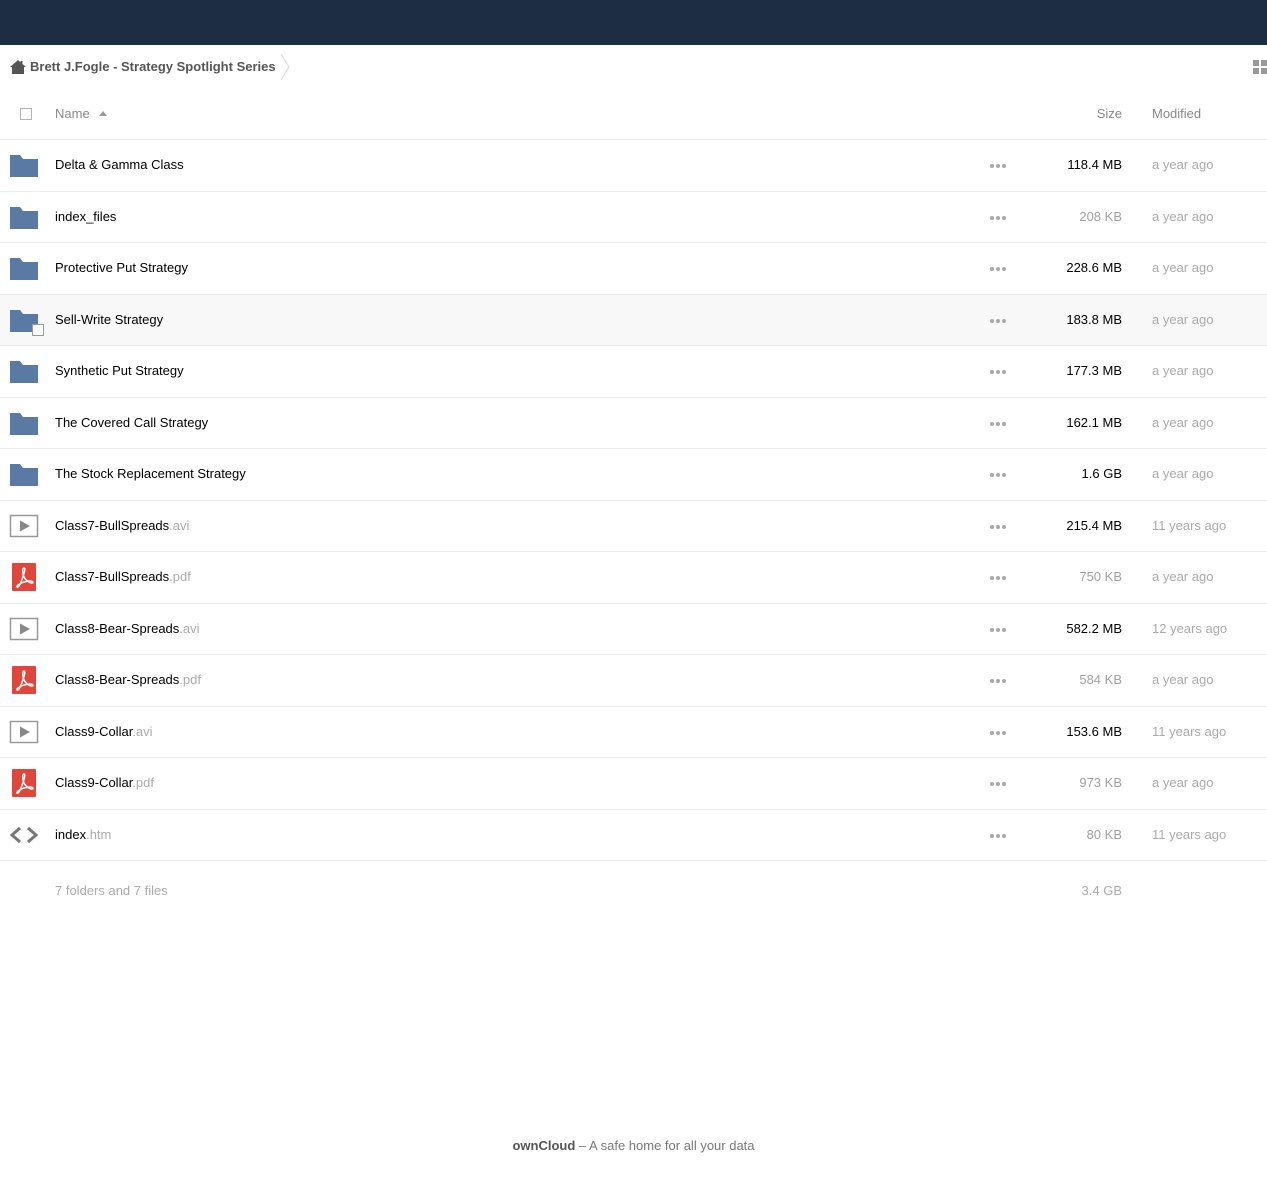 This screenshot has width=1267, height=1177. What do you see at coordinates (94, 782) in the screenshot?
I see `file-name-label: Class9-Collar` at bounding box center [94, 782].